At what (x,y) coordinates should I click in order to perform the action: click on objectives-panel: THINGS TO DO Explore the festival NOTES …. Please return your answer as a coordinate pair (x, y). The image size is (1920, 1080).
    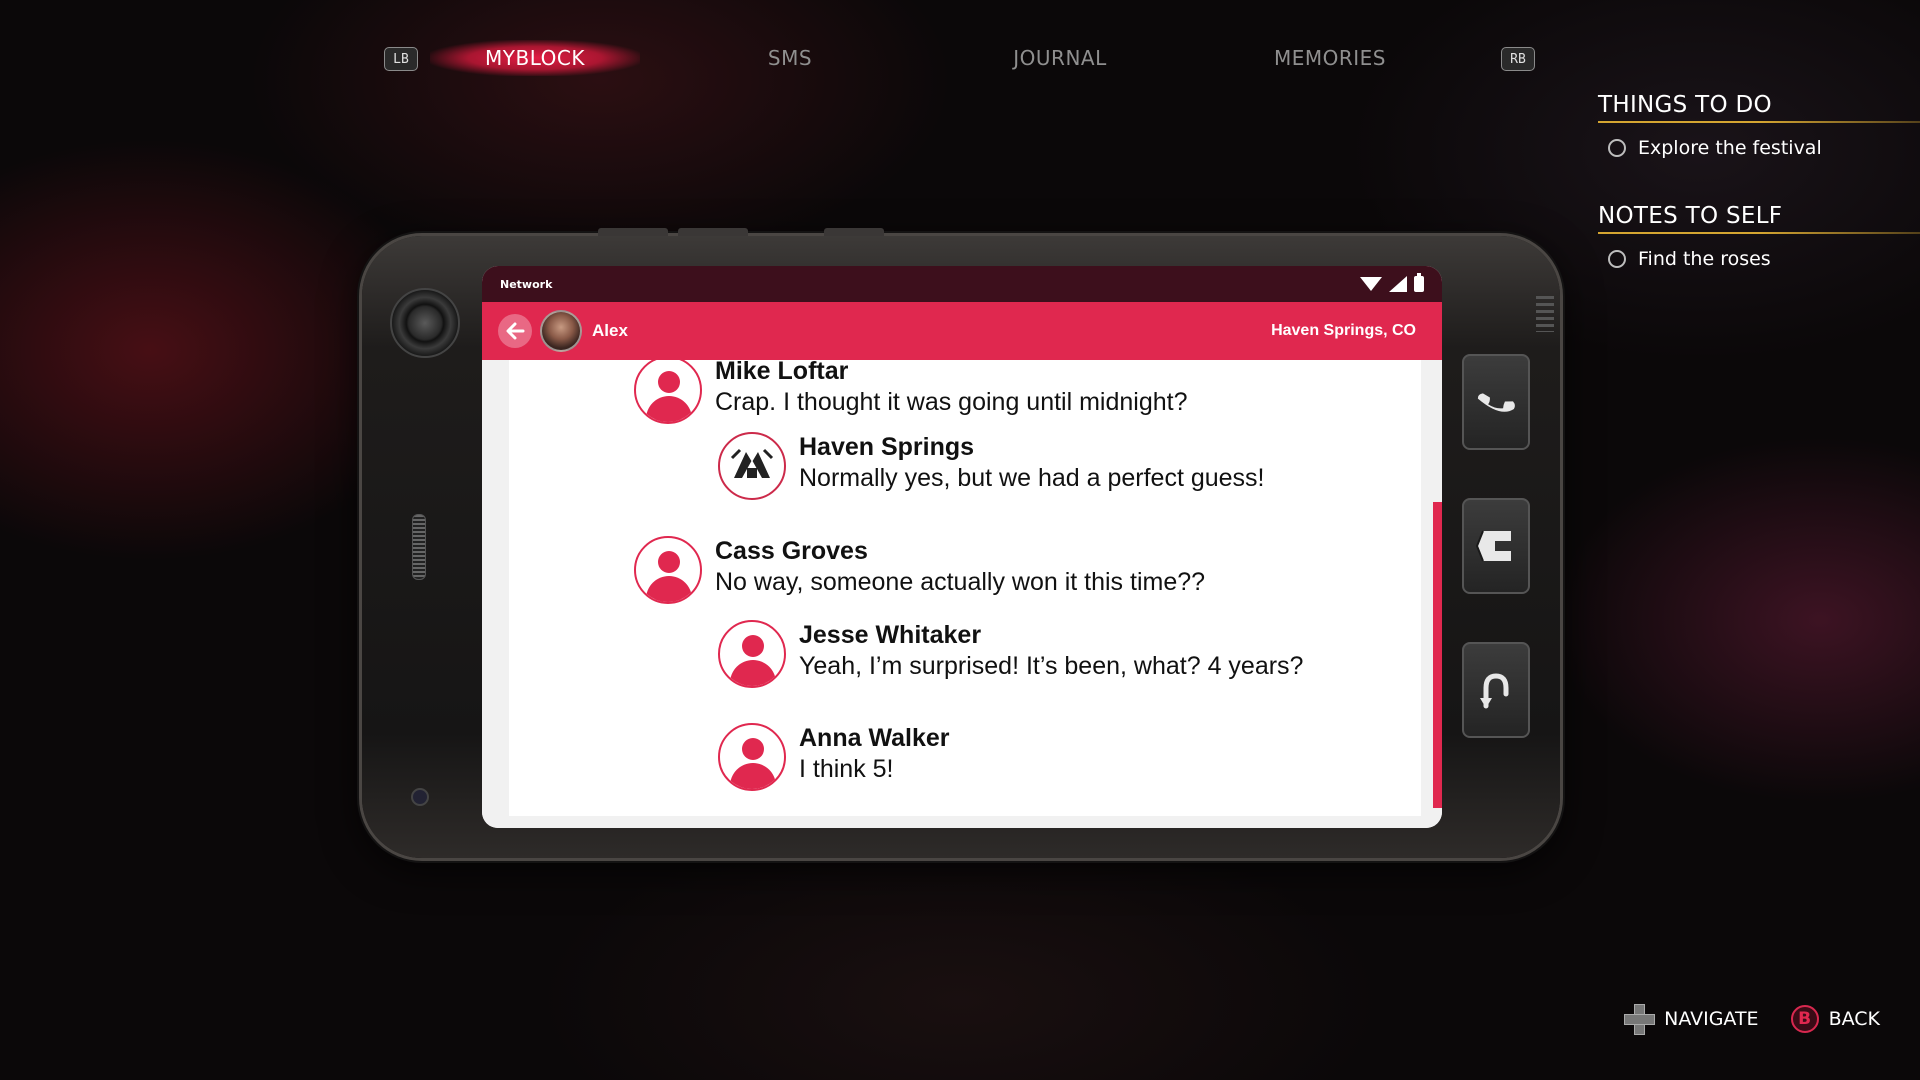
    Looking at the image, I should click on (1759, 181).